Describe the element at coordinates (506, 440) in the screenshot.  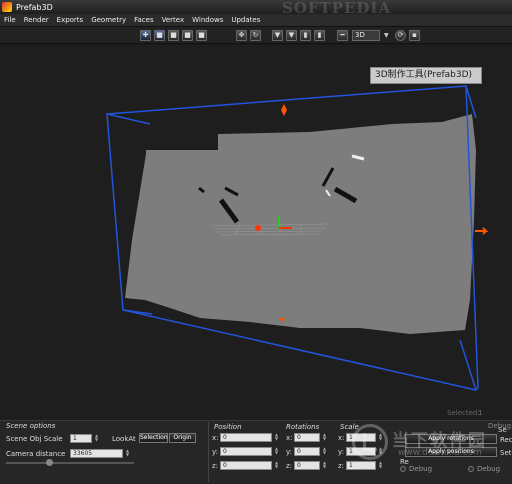
I see `rec-label: Rec` at that location.